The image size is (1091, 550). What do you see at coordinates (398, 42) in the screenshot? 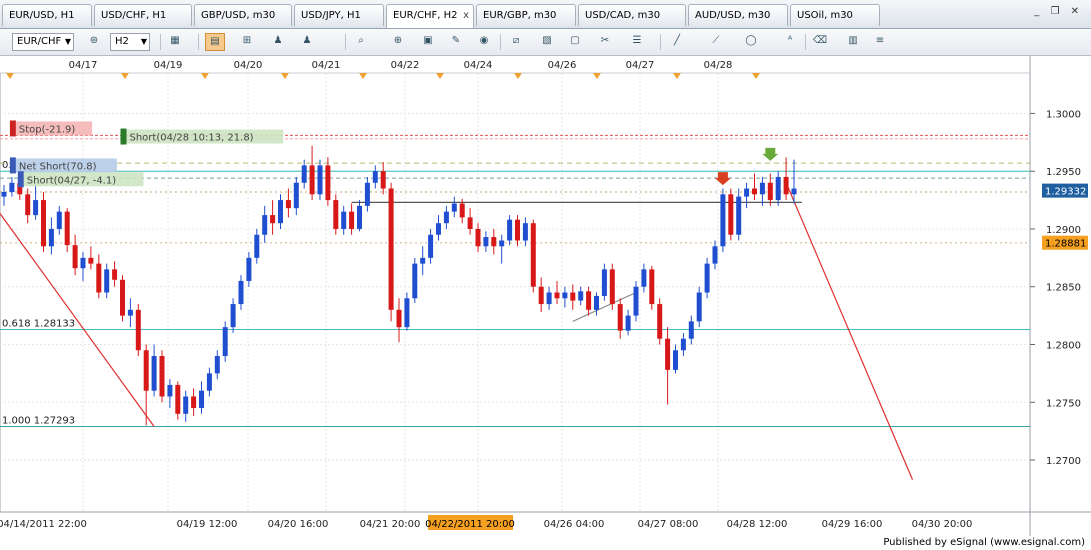
I see `zoom-in-icon: ⊕` at bounding box center [398, 42].